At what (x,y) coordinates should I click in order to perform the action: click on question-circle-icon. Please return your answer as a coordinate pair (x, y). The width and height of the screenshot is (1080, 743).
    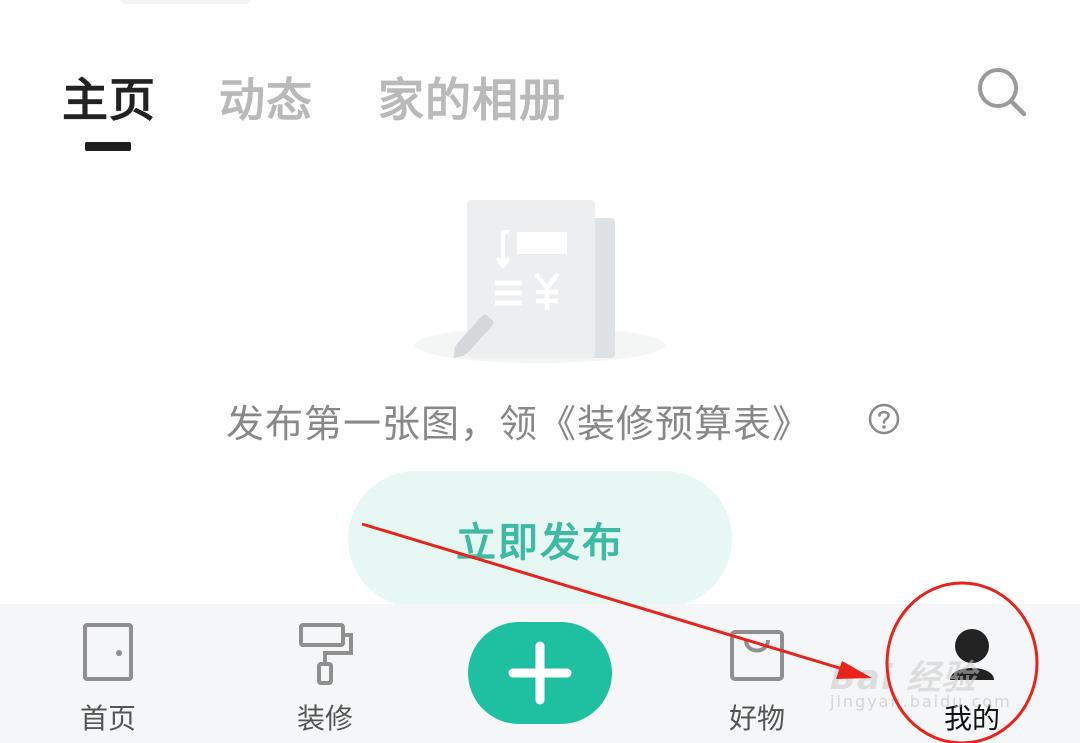
    Looking at the image, I should click on (884, 419).